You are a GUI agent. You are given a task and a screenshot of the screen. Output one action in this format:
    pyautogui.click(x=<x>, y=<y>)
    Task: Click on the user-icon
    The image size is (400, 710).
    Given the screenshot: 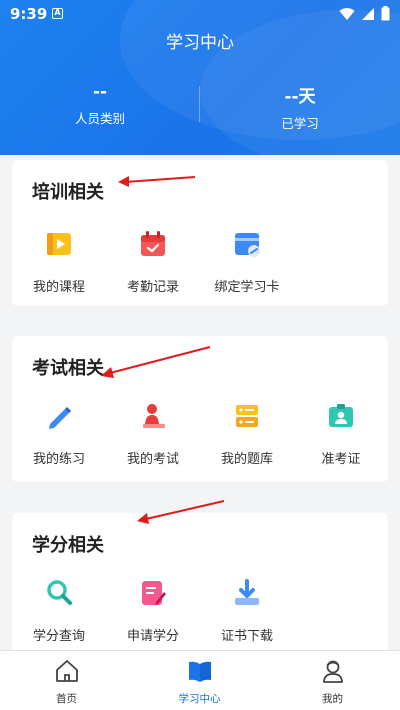 What is the action you would take?
    pyautogui.click(x=332, y=671)
    